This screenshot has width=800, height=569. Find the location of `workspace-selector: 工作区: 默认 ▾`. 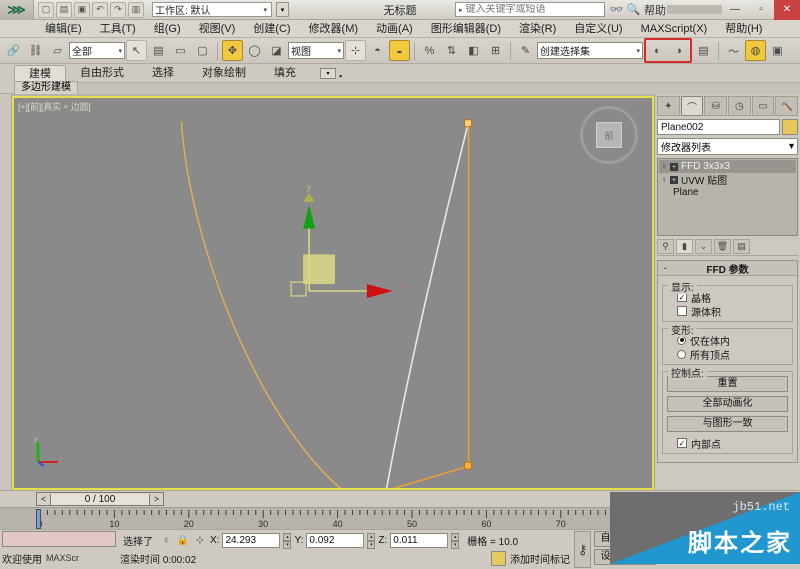

workspace-selector: 工作区: 默认 ▾ is located at coordinates (212, 9).